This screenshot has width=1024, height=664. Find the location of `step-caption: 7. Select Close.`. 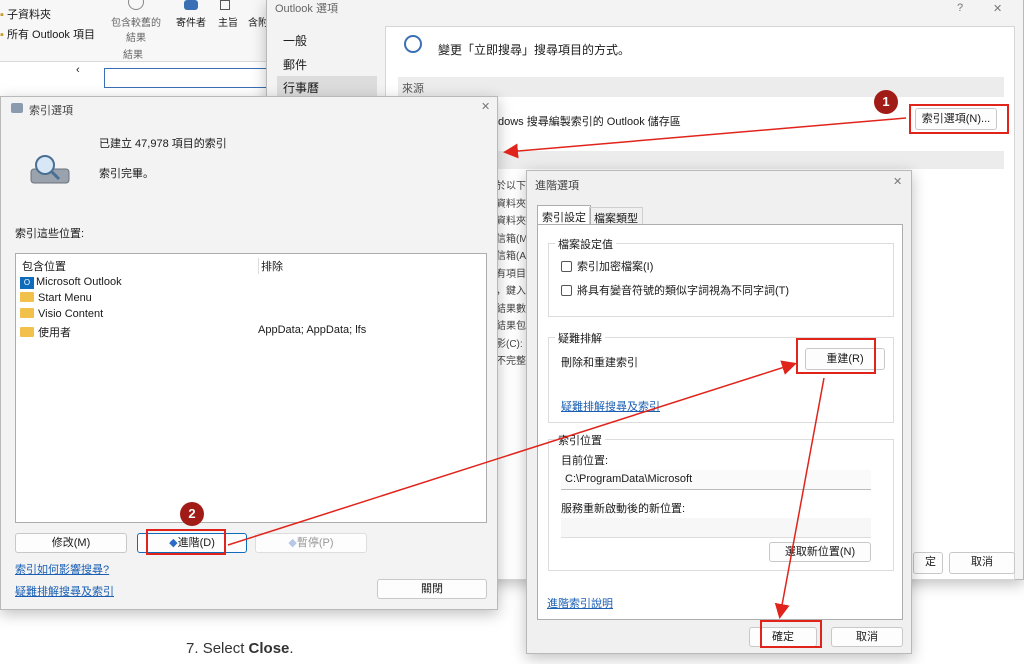

step-caption: 7. Select Close. is located at coordinates (240, 648).